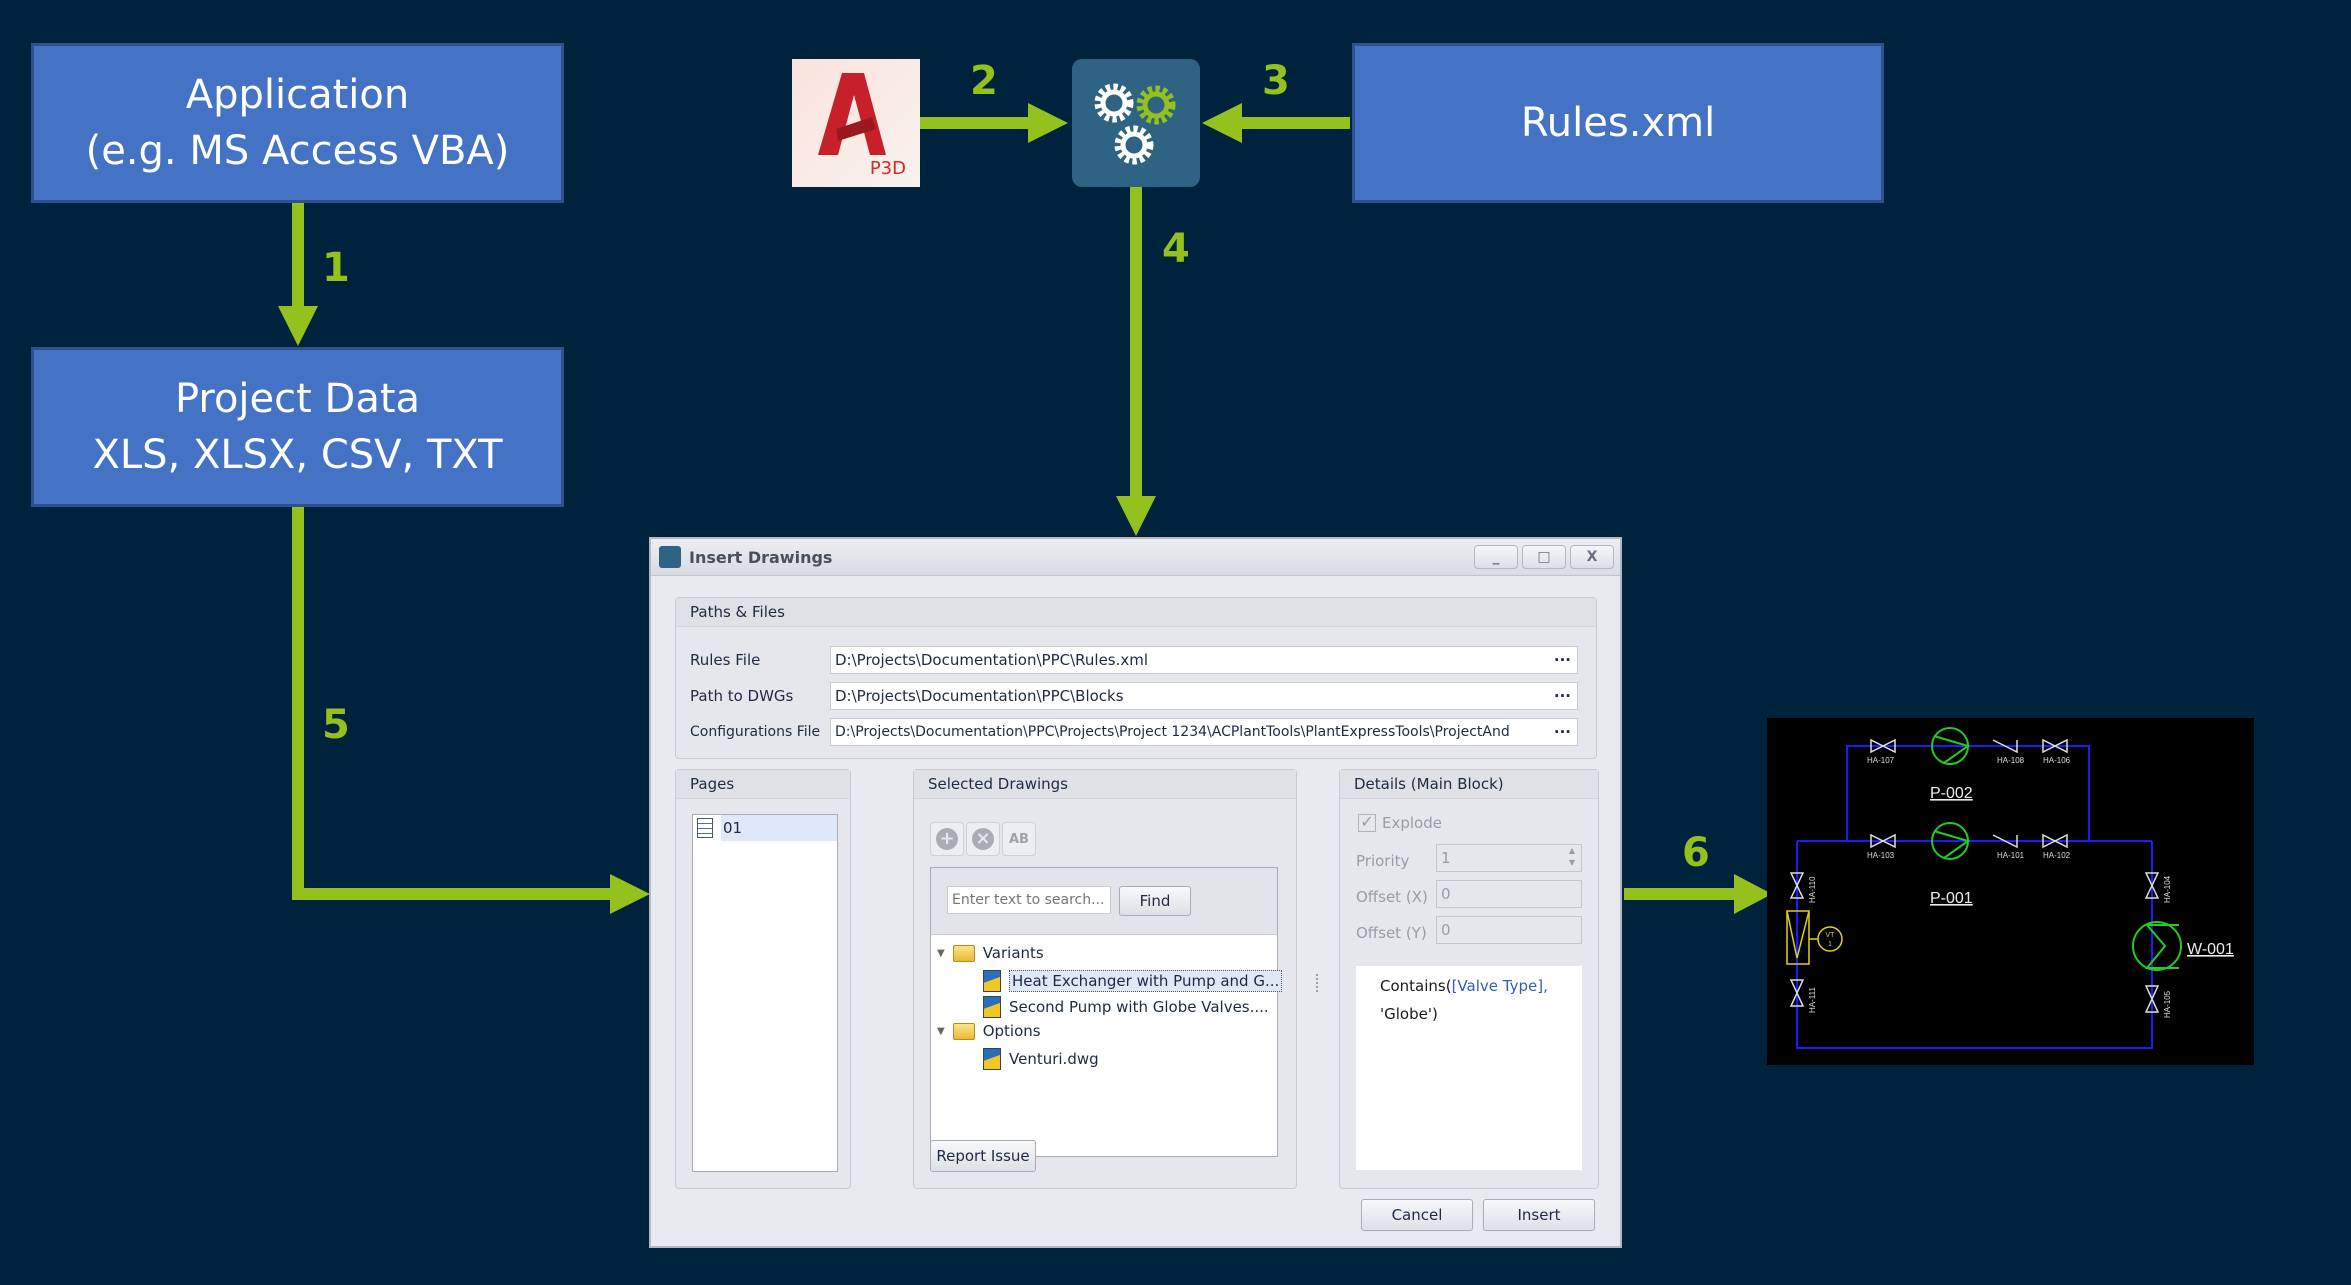  I want to click on label-ha-106: HA-106, so click(2057, 760).